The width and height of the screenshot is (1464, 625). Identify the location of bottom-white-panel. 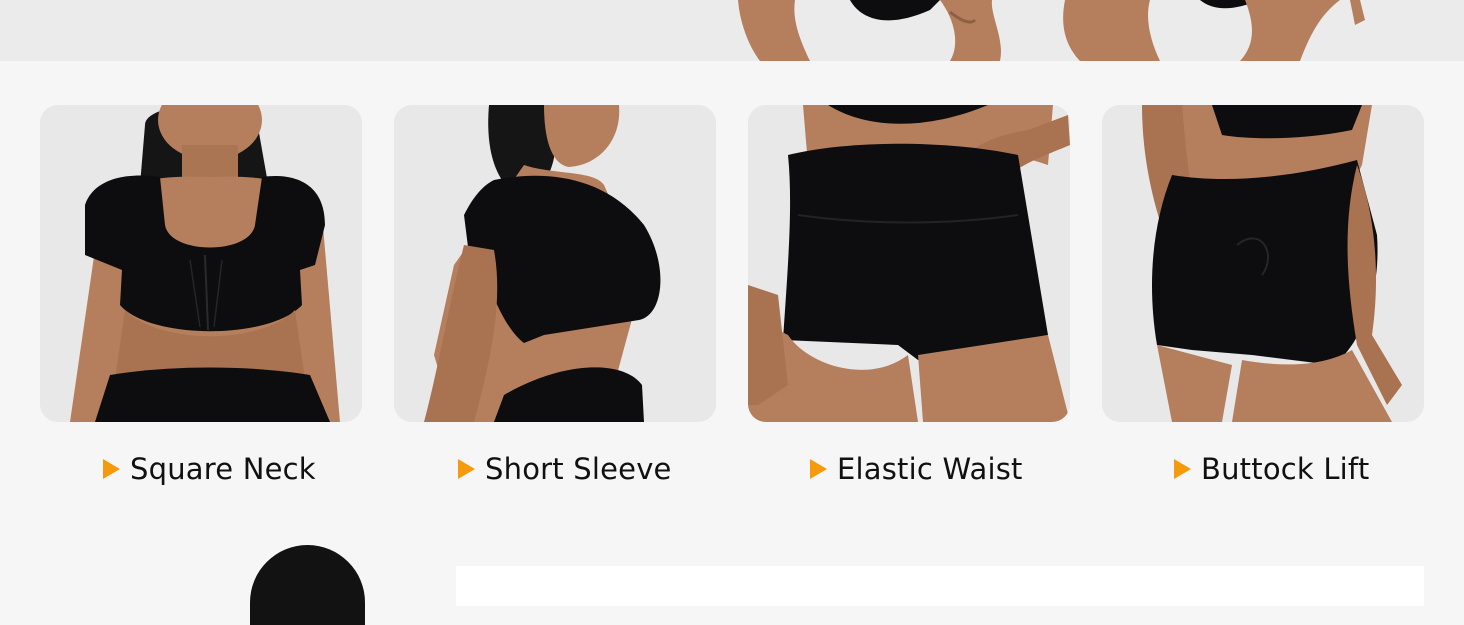
(940, 586).